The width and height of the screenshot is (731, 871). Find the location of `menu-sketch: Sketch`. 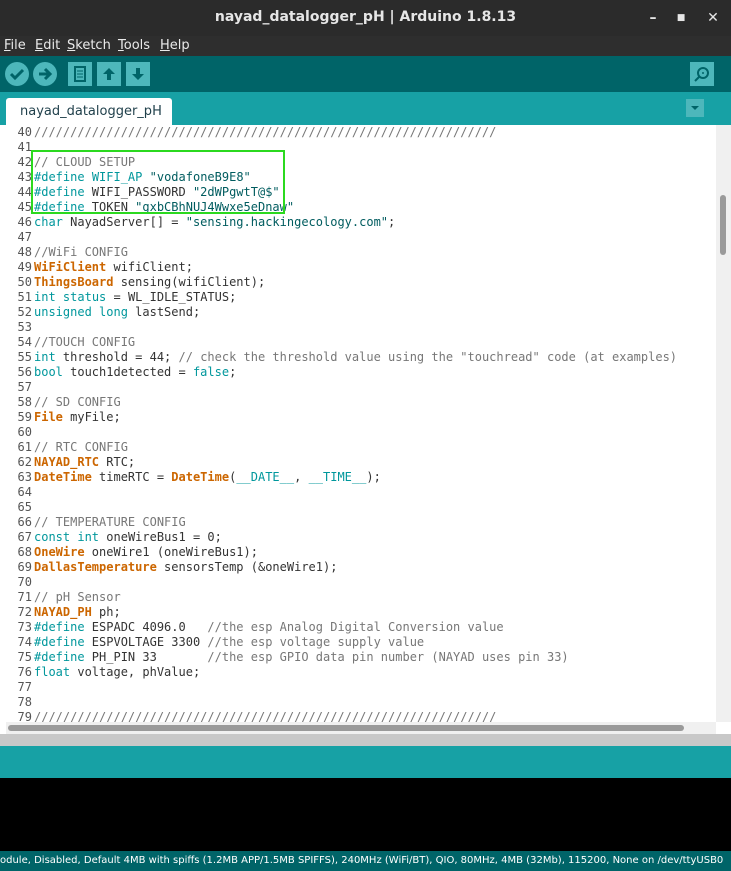

menu-sketch: Sketch is located at coordinates (89, 45).